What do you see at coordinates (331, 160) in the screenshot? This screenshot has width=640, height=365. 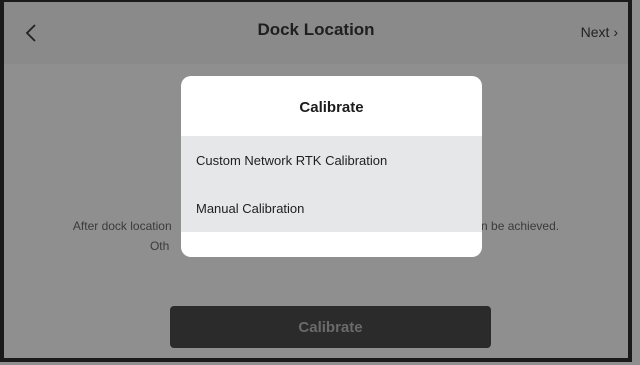 I see `option-custom-network-rtk: Custom Network RTK Calibration` at bounding box center [331, 160].